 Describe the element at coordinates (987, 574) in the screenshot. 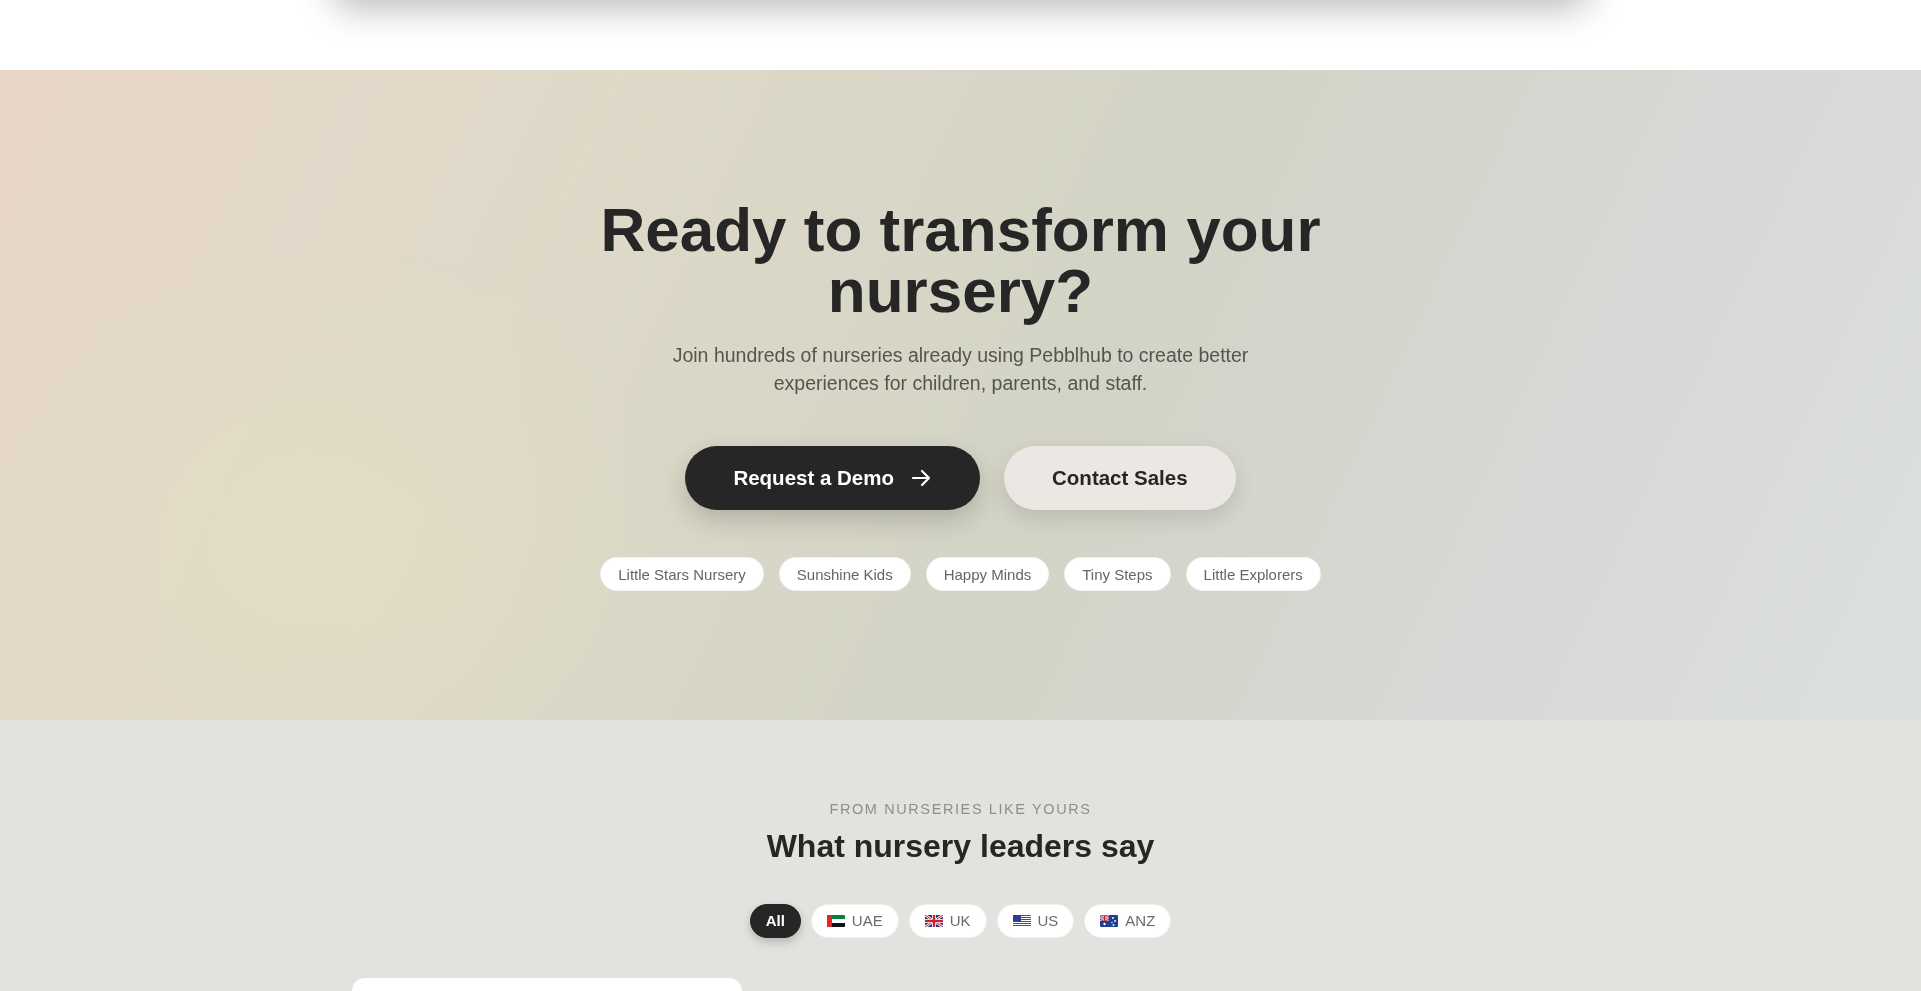

I see `nursery-name-tag: Happy Minds` at that location.